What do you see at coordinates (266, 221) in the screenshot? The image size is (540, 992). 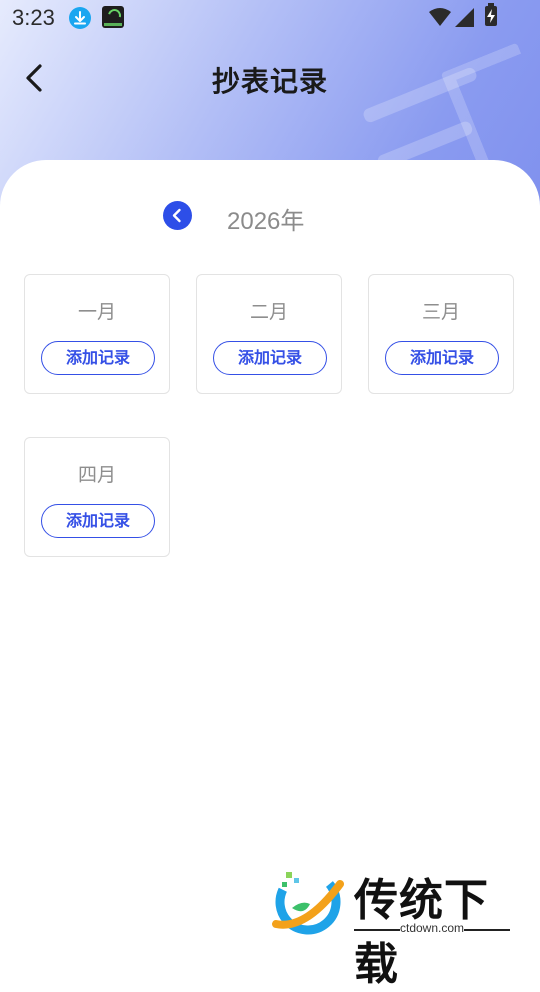 I see `year-label: 2026年` at bounding box center [266, 221].